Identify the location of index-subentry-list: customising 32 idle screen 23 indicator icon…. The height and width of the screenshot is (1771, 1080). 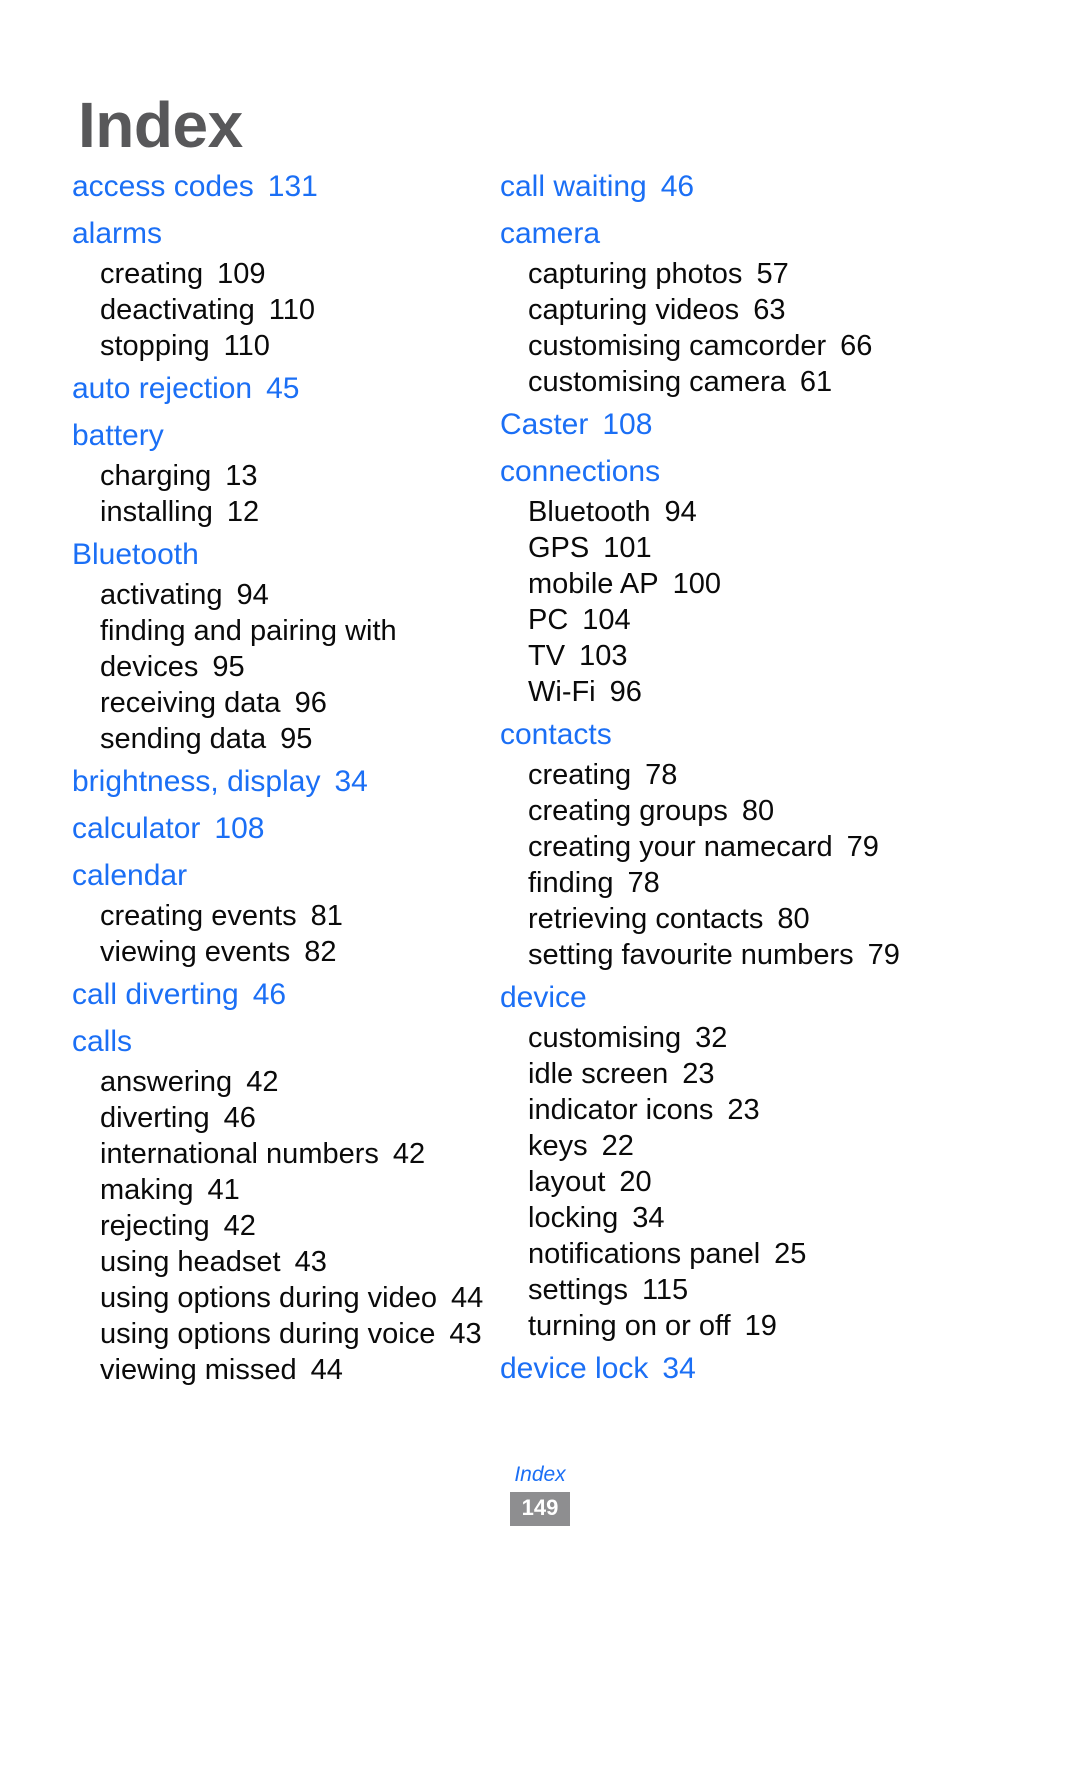
(713, 1182).